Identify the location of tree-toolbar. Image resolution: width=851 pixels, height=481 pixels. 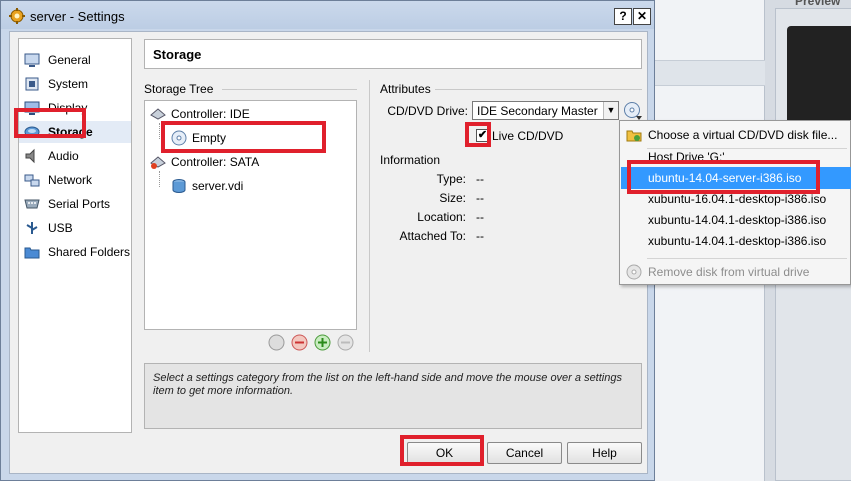
(311, 342).